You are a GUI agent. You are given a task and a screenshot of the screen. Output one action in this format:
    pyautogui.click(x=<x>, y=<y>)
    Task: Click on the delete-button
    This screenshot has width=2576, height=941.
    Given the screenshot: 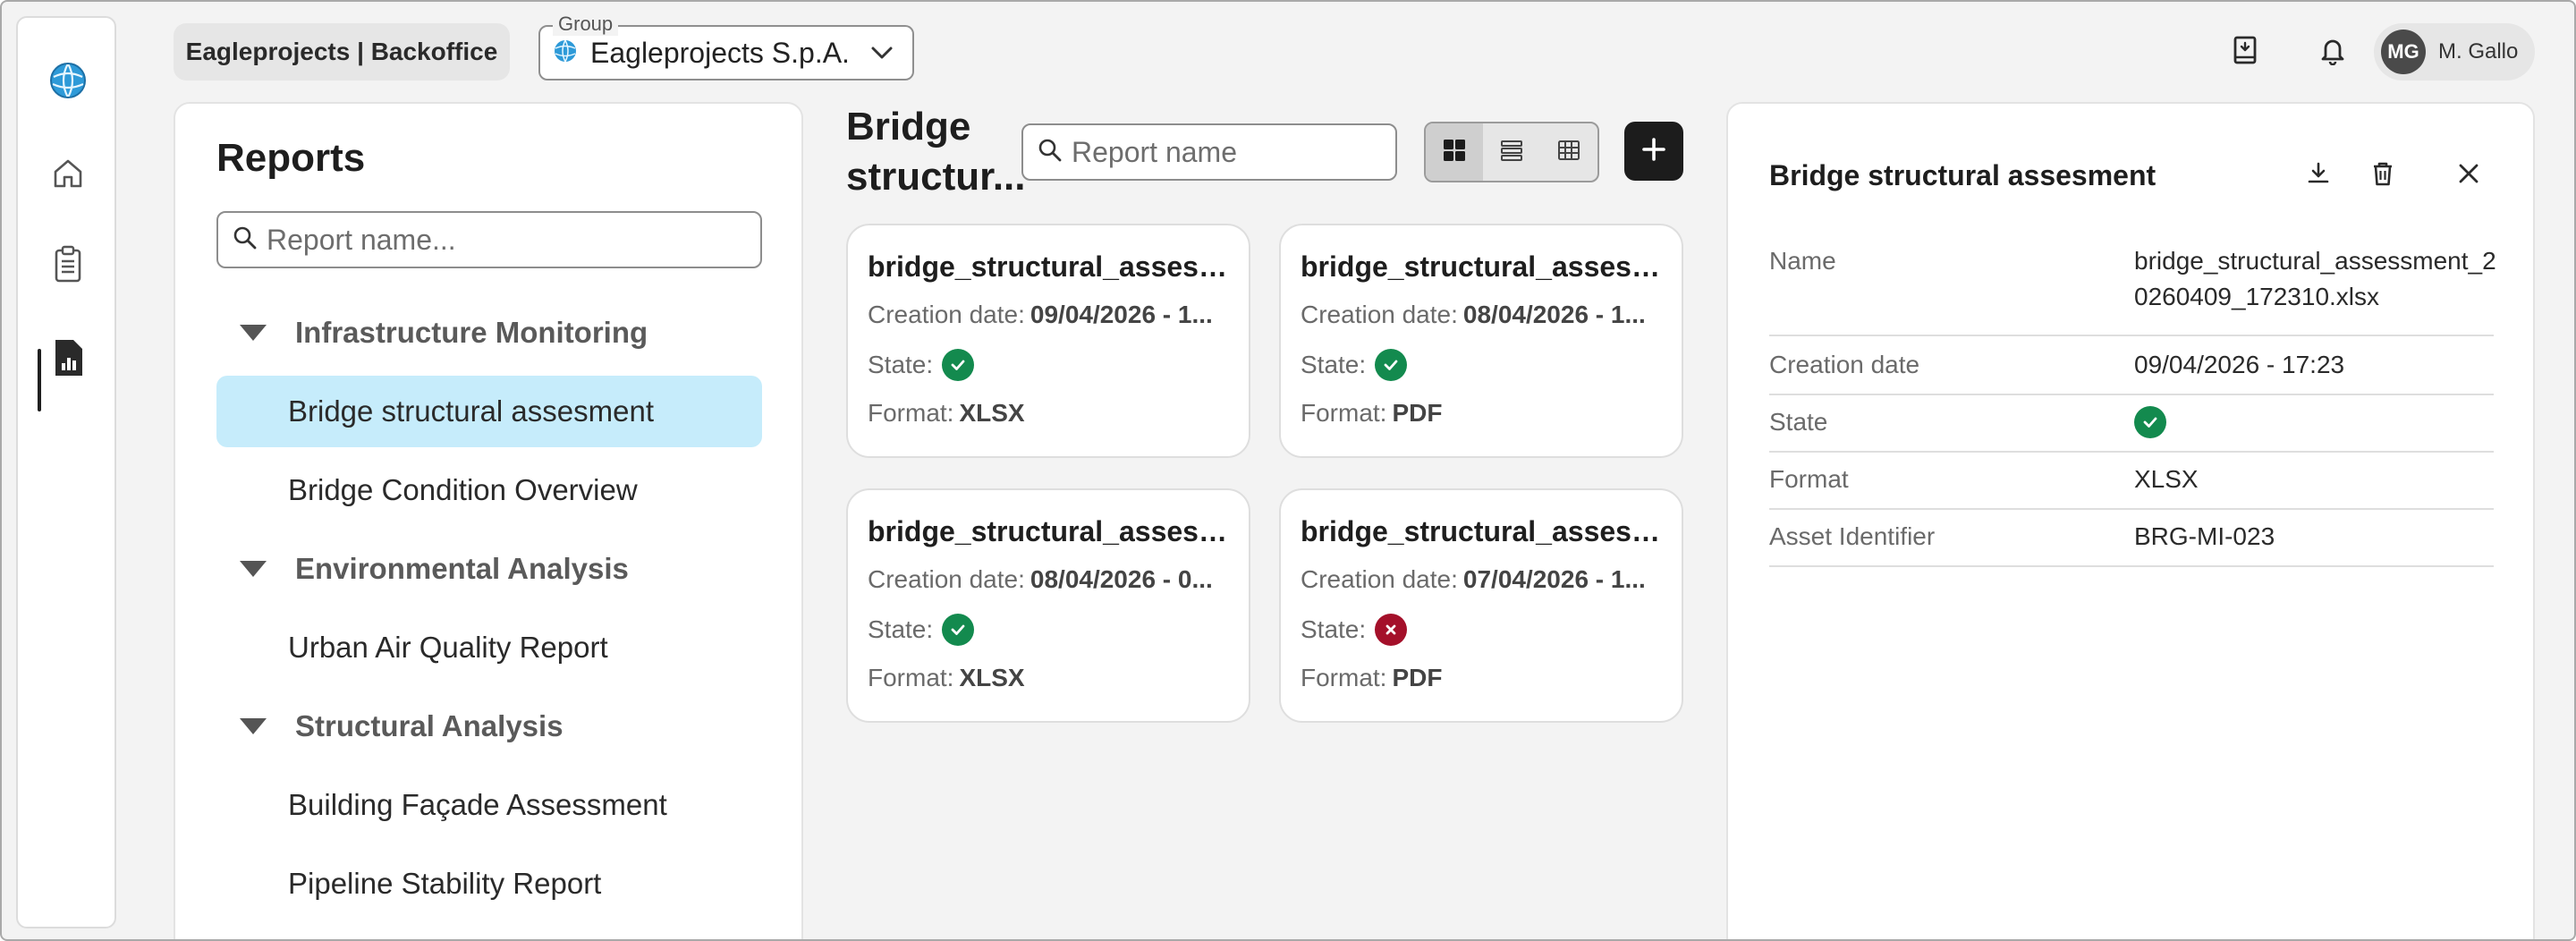 What is the action you would take?
    pyautogui.click(x=2382, y=175)
    